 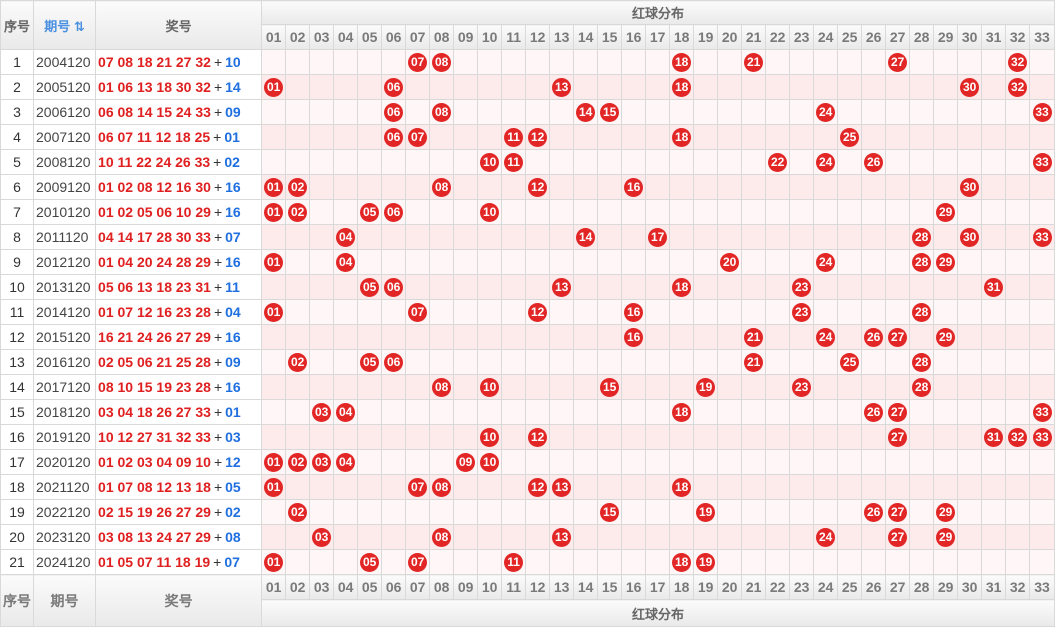 I want to click on row-seq: 16, so click(x=17, y=437).